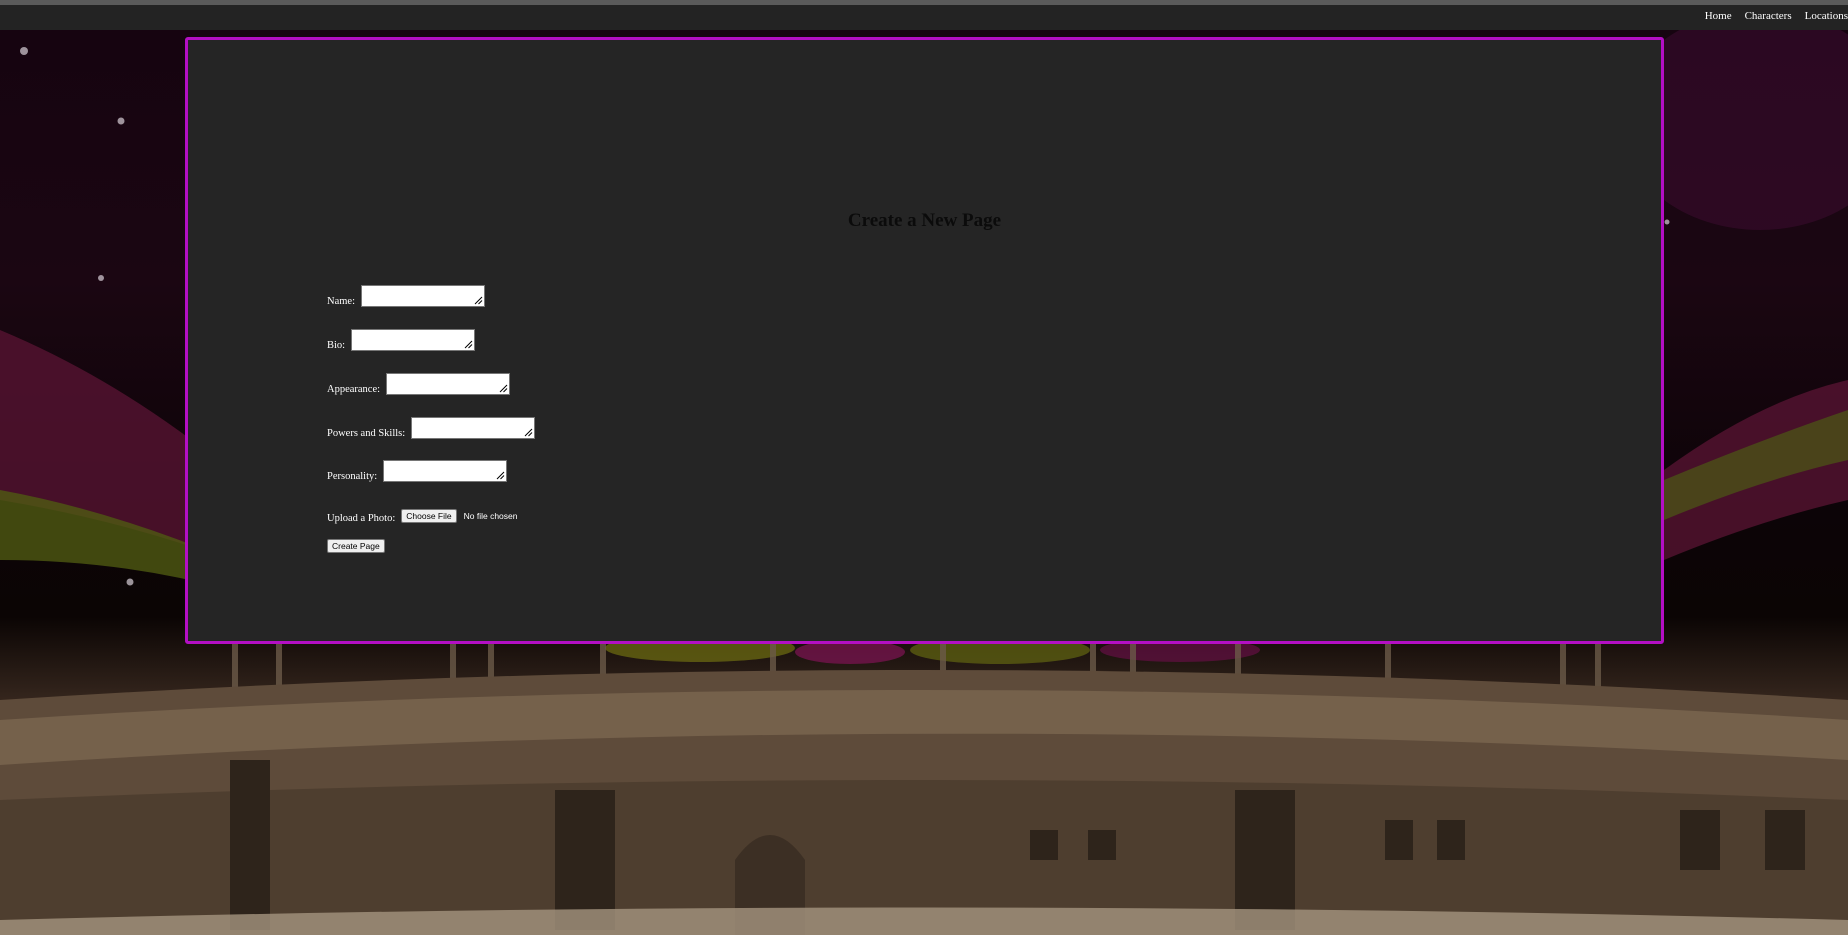  Describe the element at coordinates (1718, 16) in the screenshot. I see `nav-link-home: Home` at that location.